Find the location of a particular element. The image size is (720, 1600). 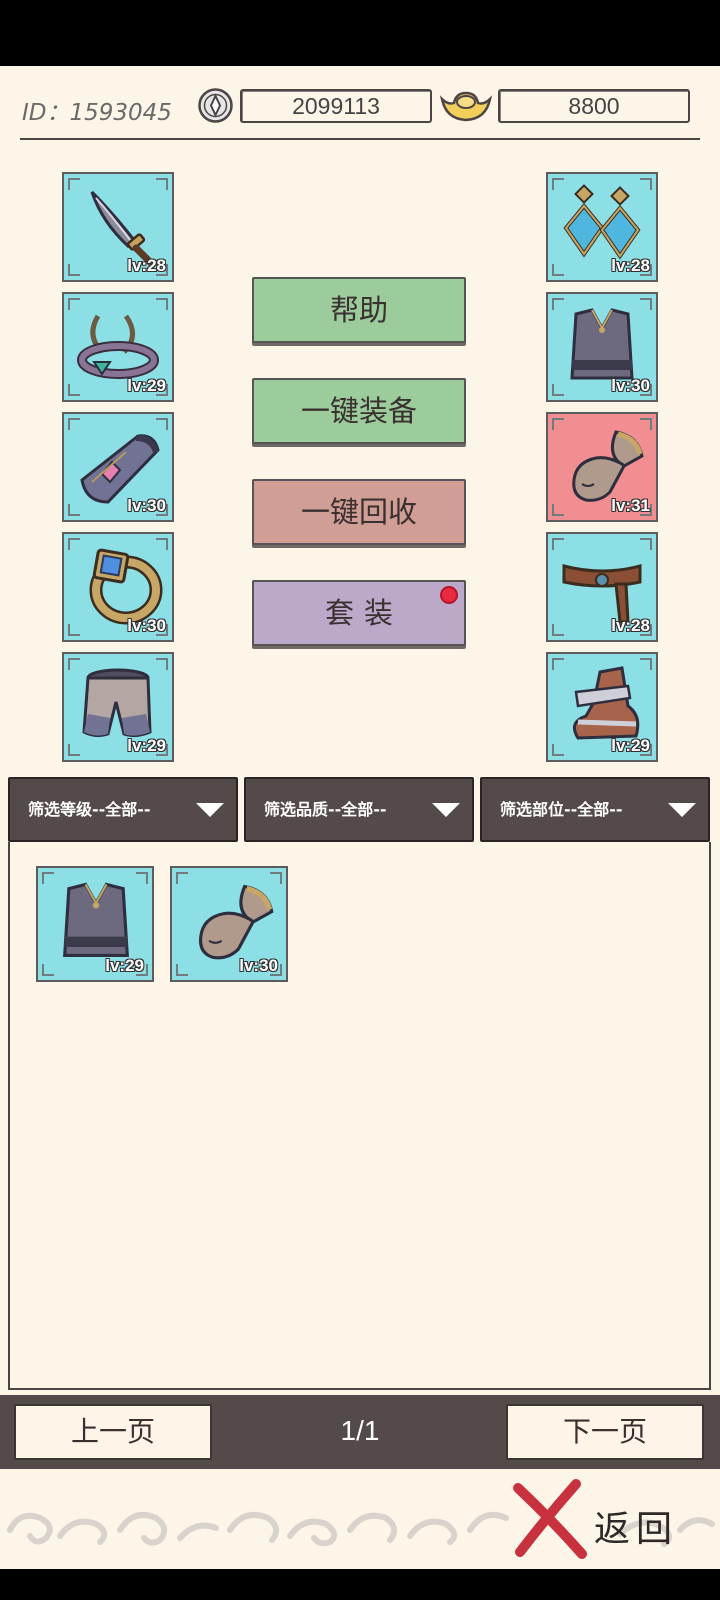

vest-icon is located at coordinates (96, 919).